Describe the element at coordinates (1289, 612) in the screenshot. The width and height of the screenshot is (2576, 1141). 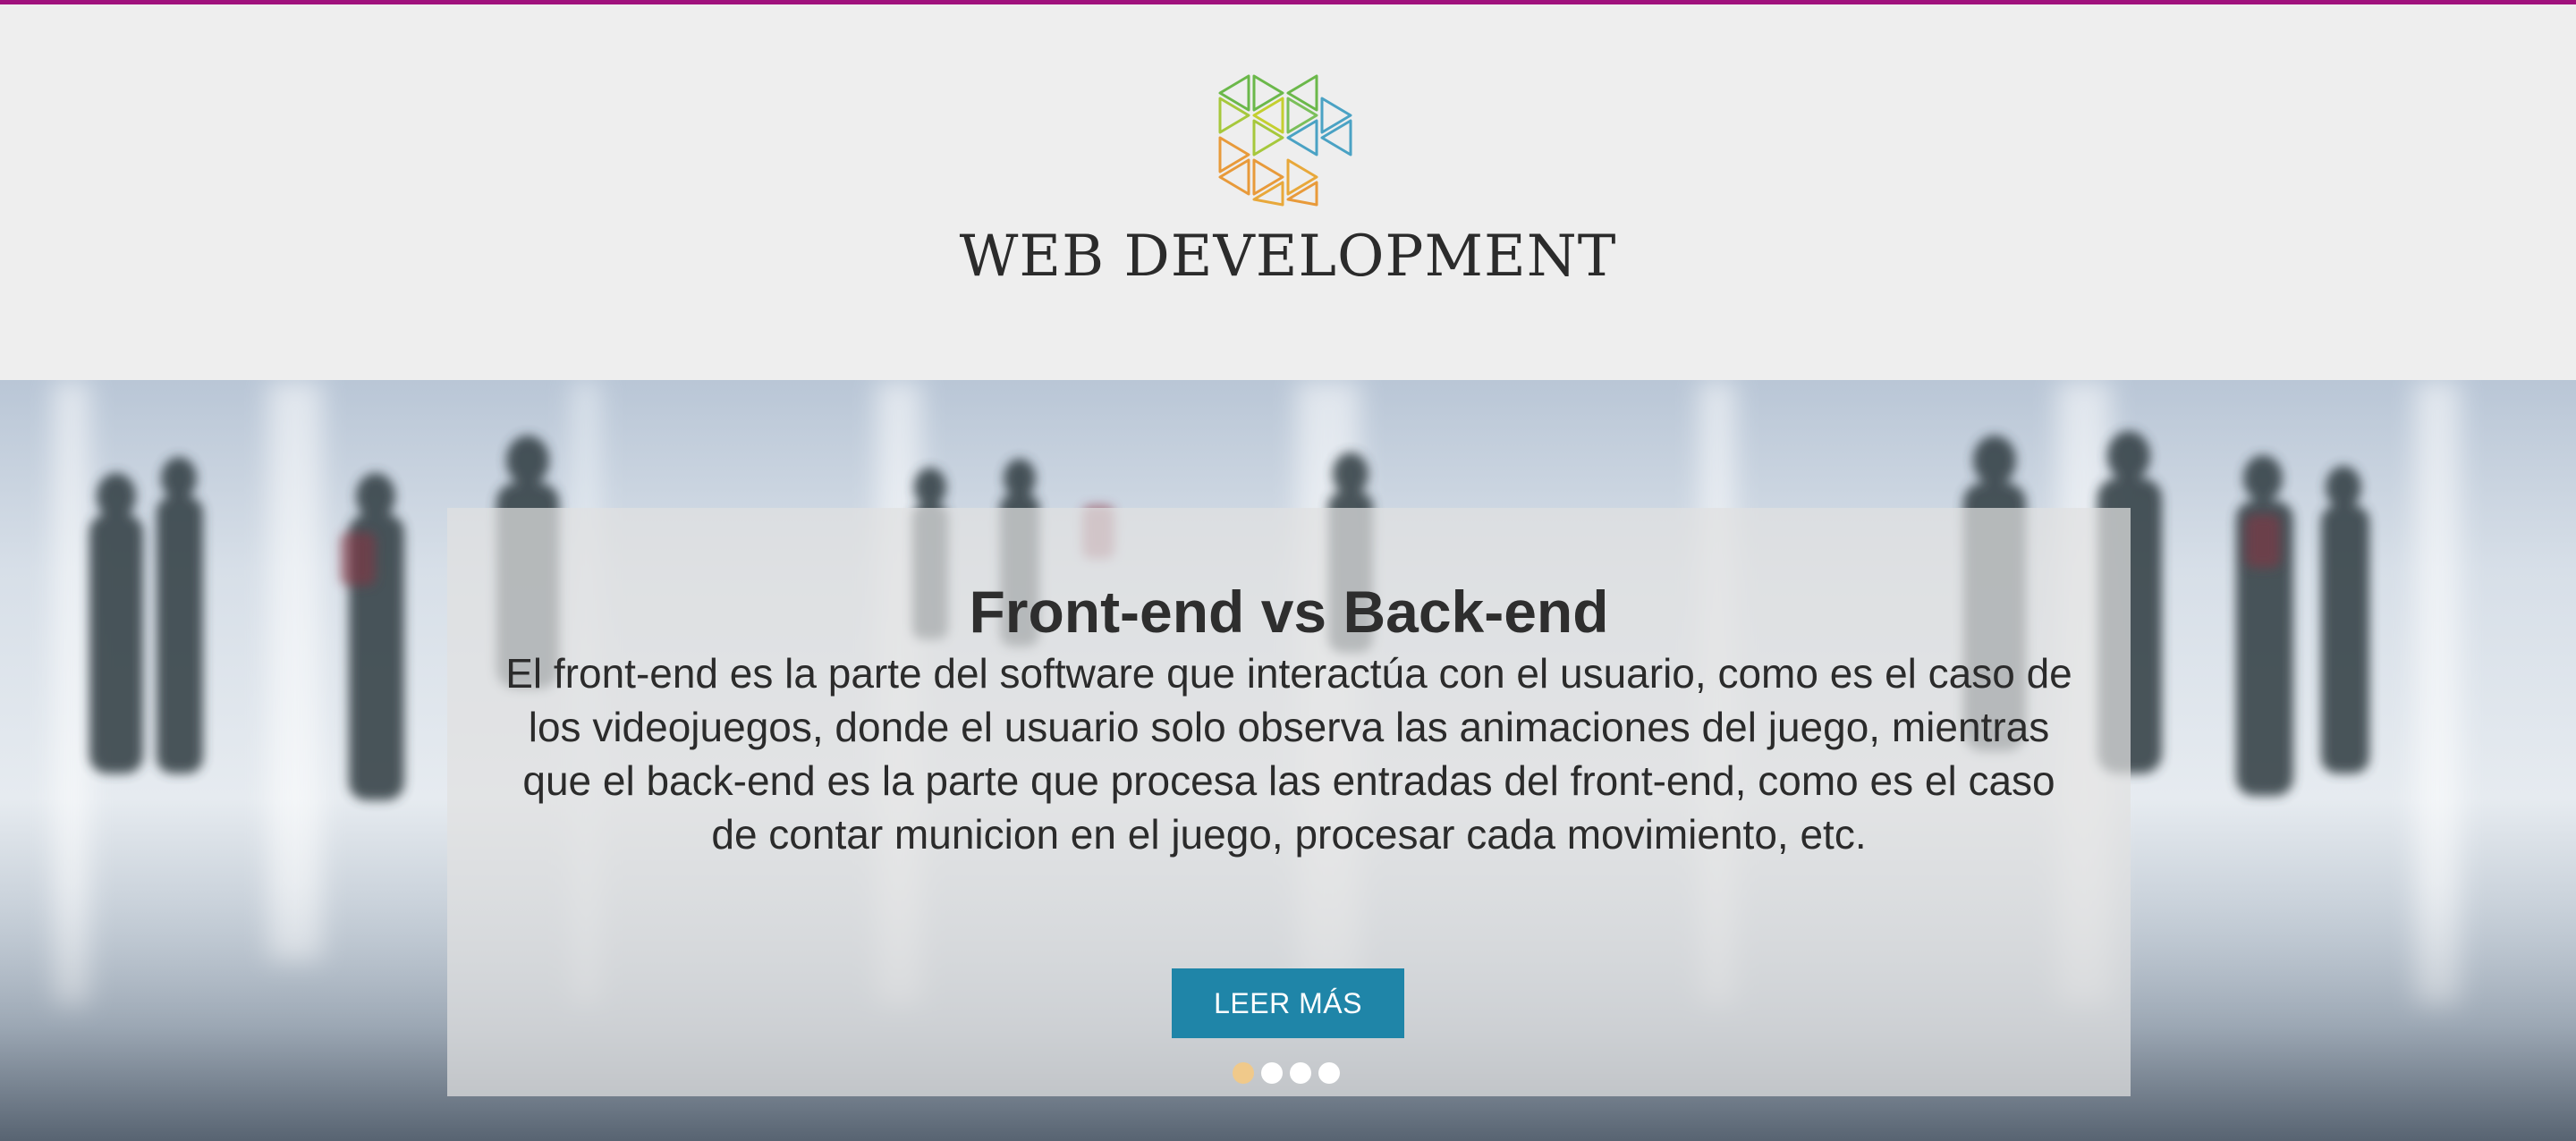
I see `hero-heading: Front-end vs Back-end` at that location.